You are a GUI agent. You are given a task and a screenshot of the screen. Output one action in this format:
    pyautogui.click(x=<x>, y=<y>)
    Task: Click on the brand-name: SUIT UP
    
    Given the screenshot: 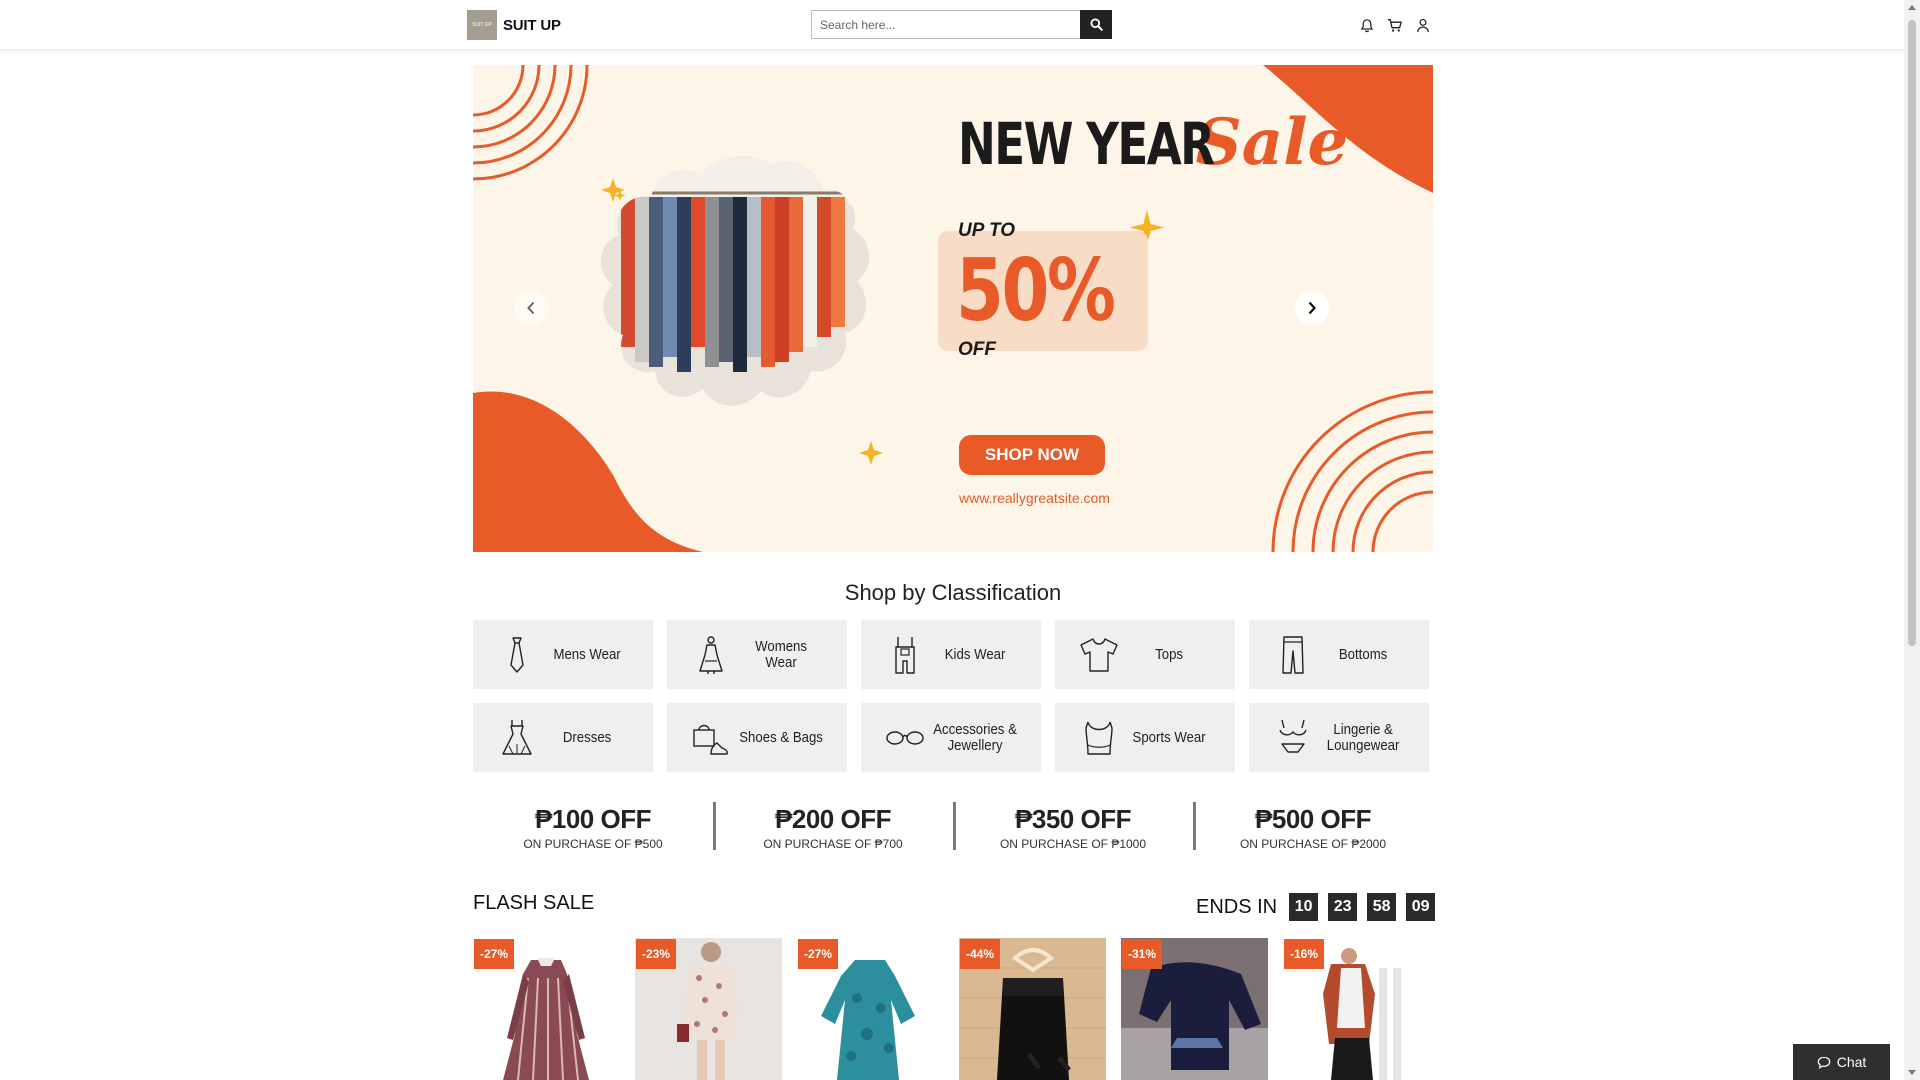 What is the action you would take?
    pyautogui.click(x=532, y=25)
    